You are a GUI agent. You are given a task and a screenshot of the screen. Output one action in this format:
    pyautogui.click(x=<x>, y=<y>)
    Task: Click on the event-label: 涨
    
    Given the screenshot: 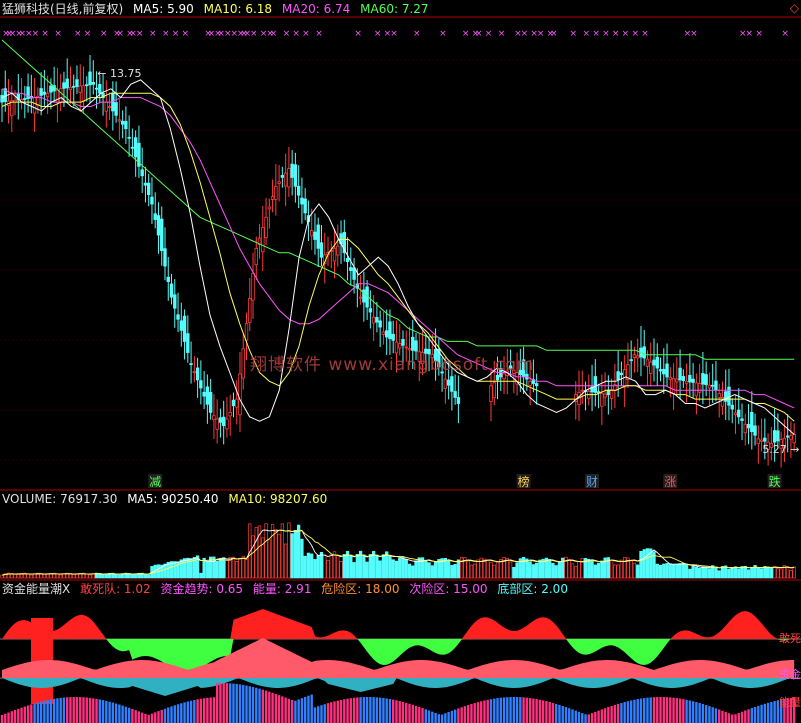 What is the action you would take?
    pyautogui.click(x=670, y=481)
    